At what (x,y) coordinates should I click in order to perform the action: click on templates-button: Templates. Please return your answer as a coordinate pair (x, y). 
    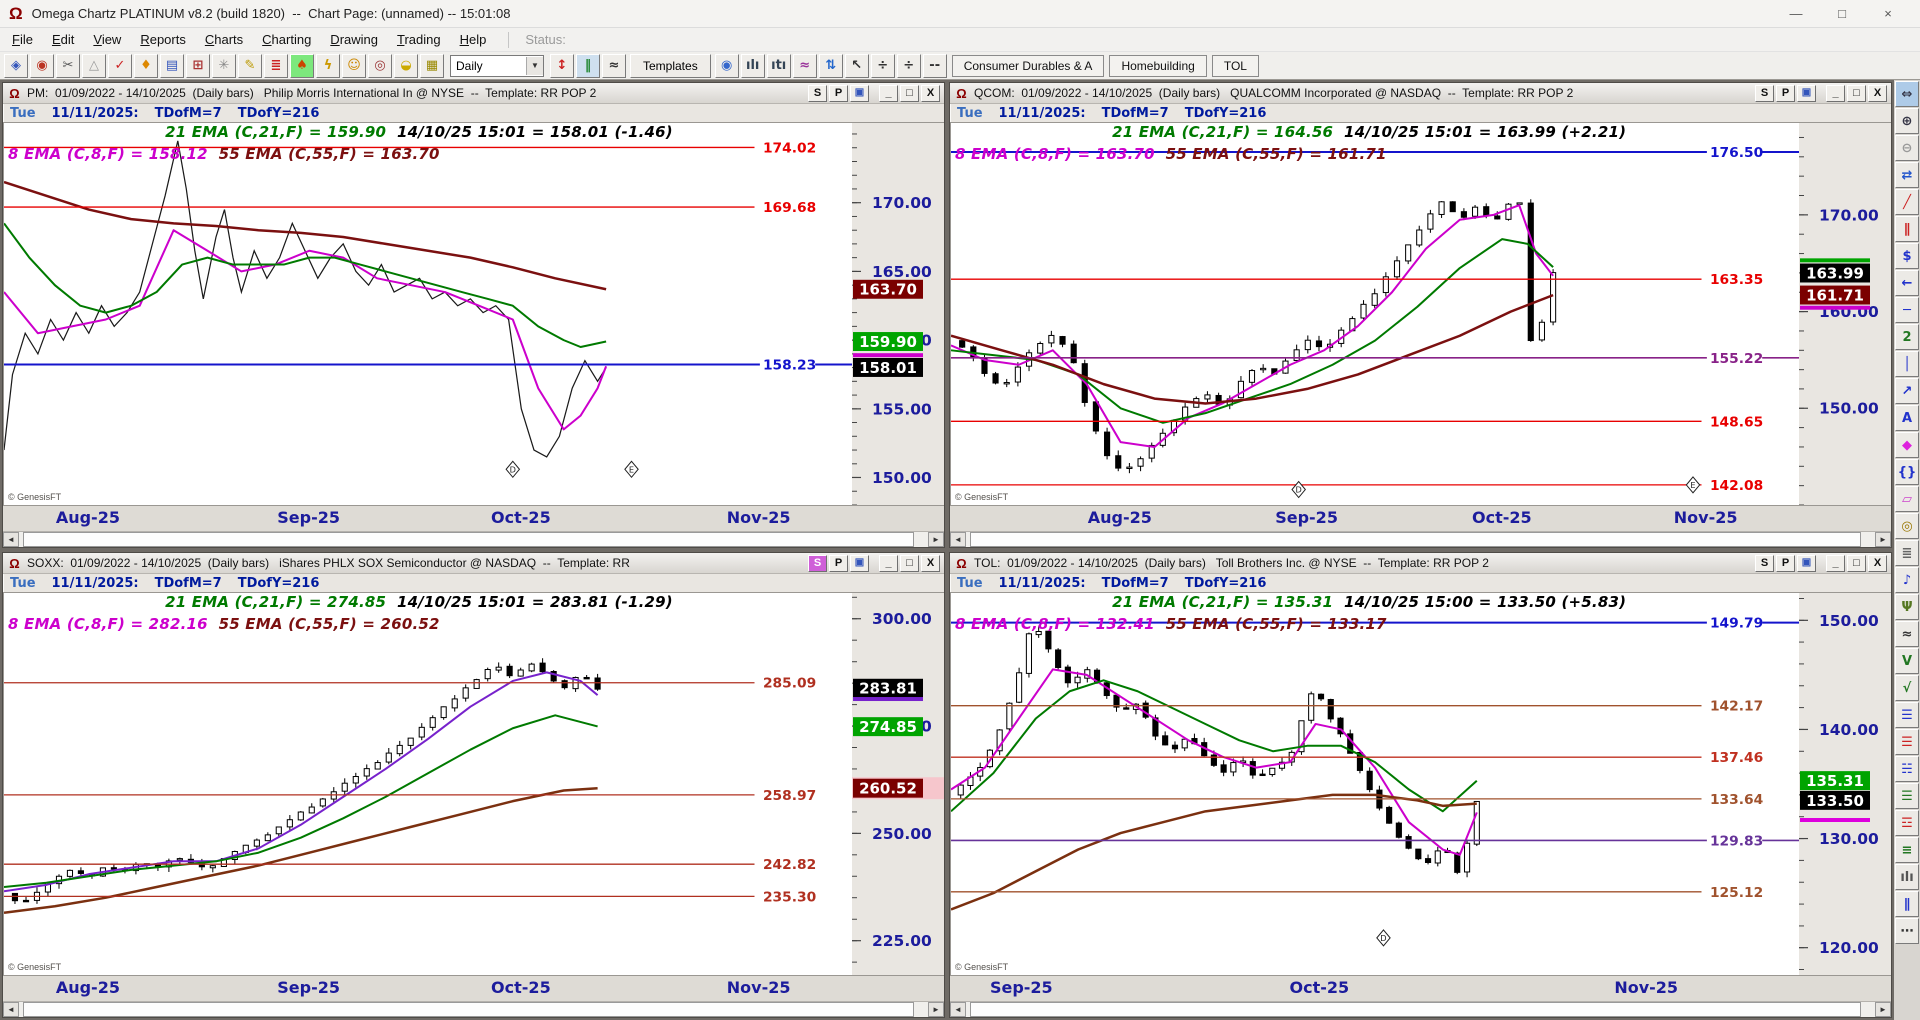
    Looking at the image, I should click on (670, 65).